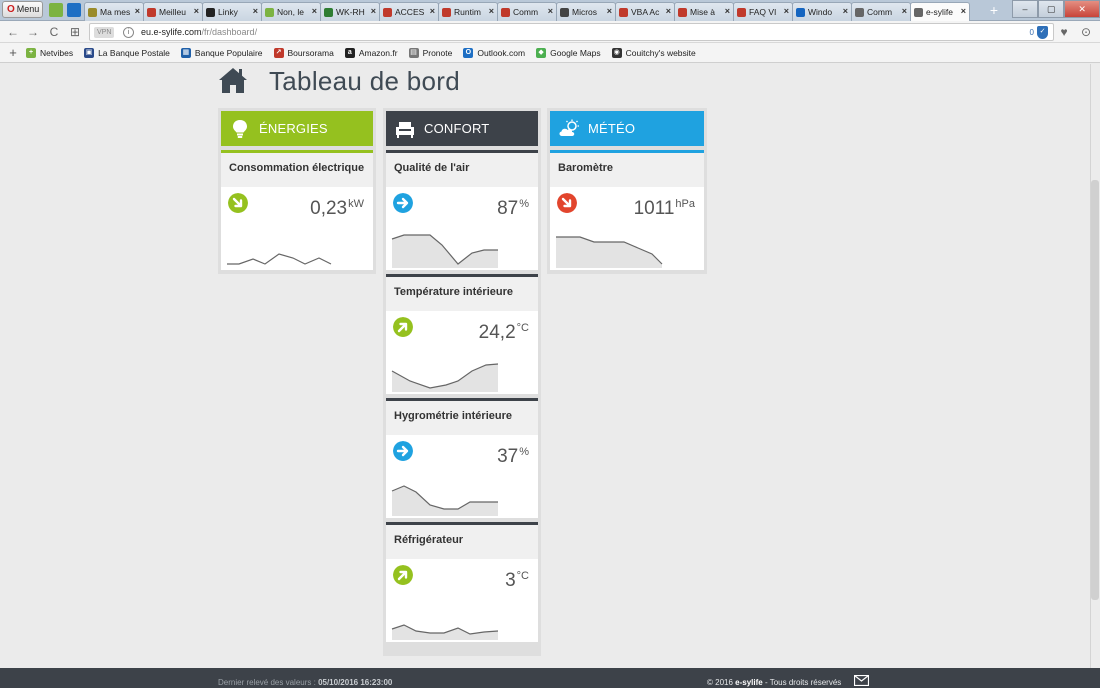  I want to click on minimize-button: –, so click(1025, 9).